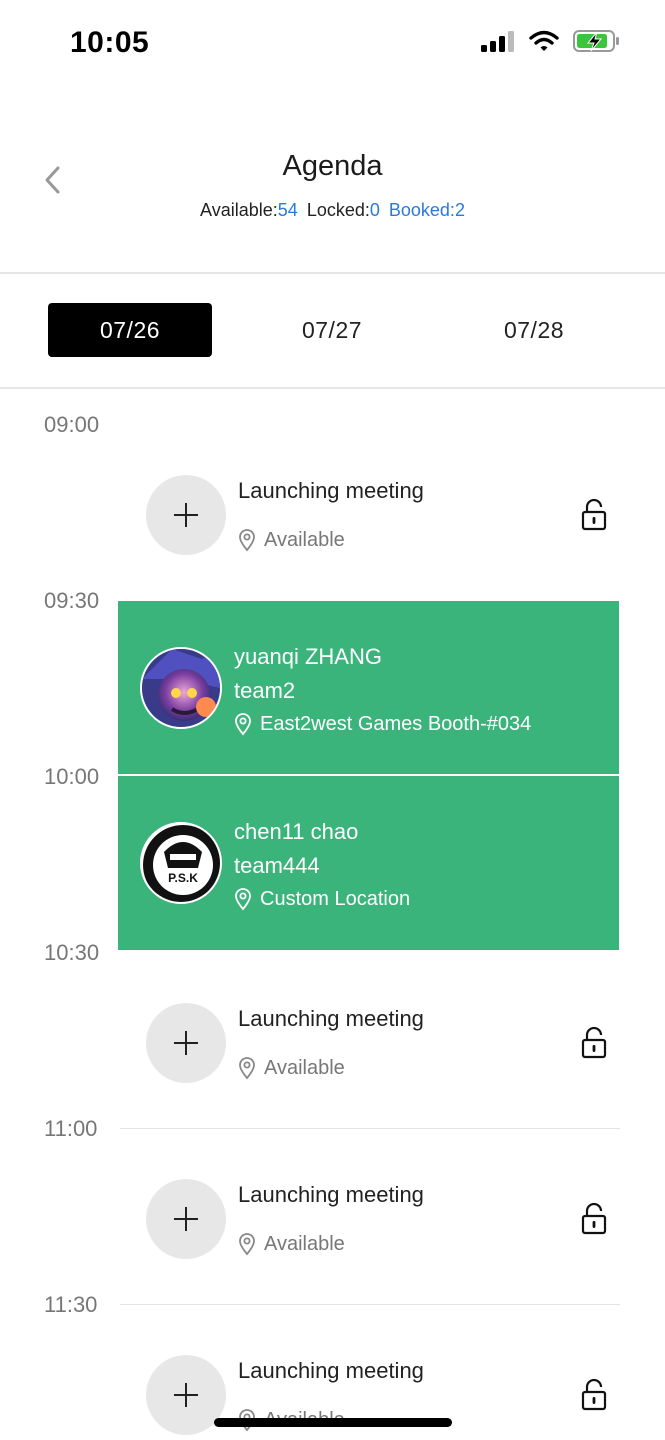 This screenshot has width=665, height=1440. What do you see at coordinates (335, 898) in the screenshot?
I see `booking-location-text: Custom Location` at bounding box center [335, 898].